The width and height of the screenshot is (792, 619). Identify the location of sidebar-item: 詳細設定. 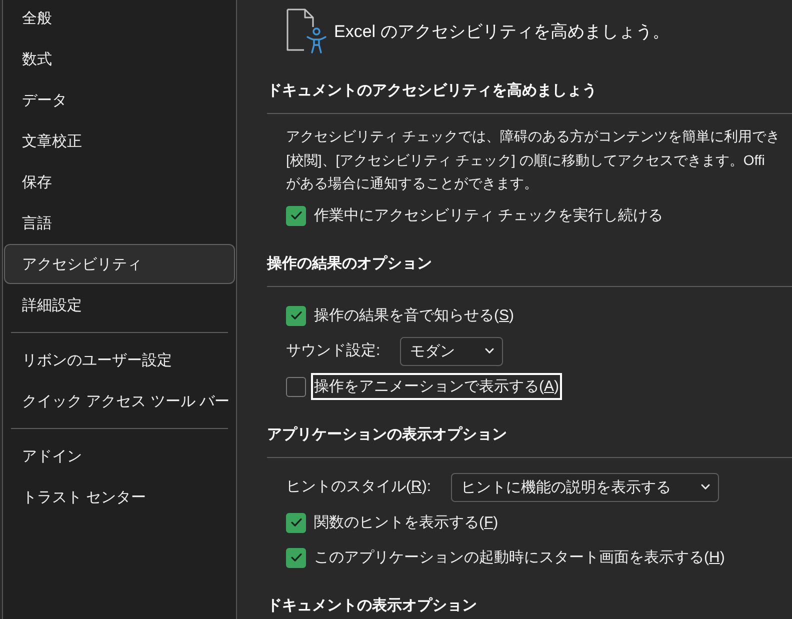
(119, 305).